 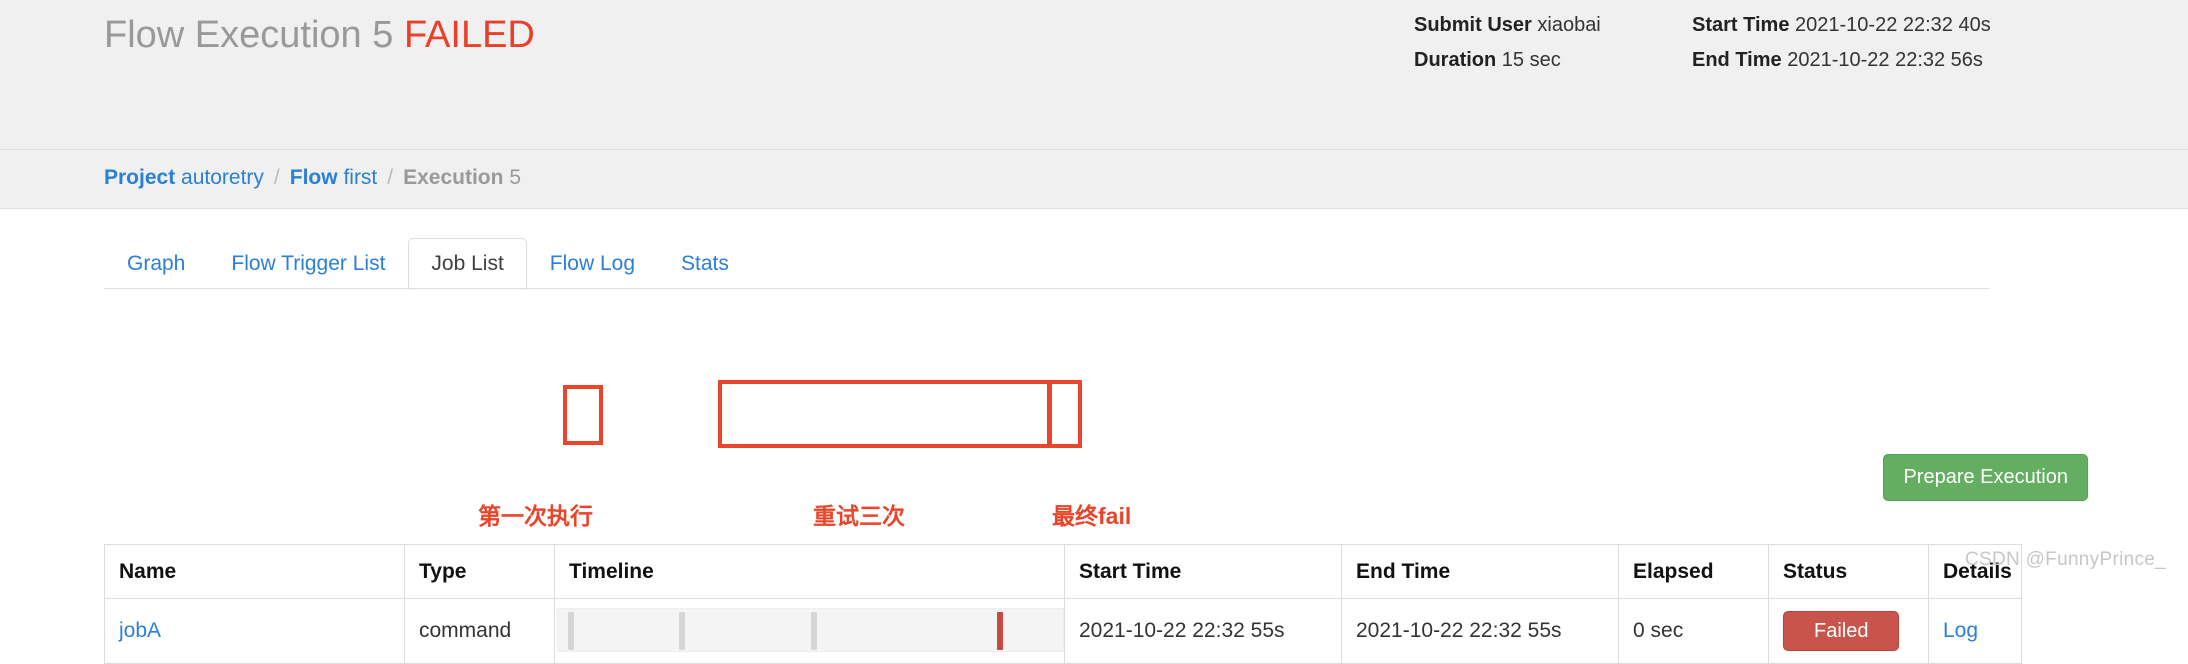 I want to click on job-name-link: jobA, so click(x=140, y=630).